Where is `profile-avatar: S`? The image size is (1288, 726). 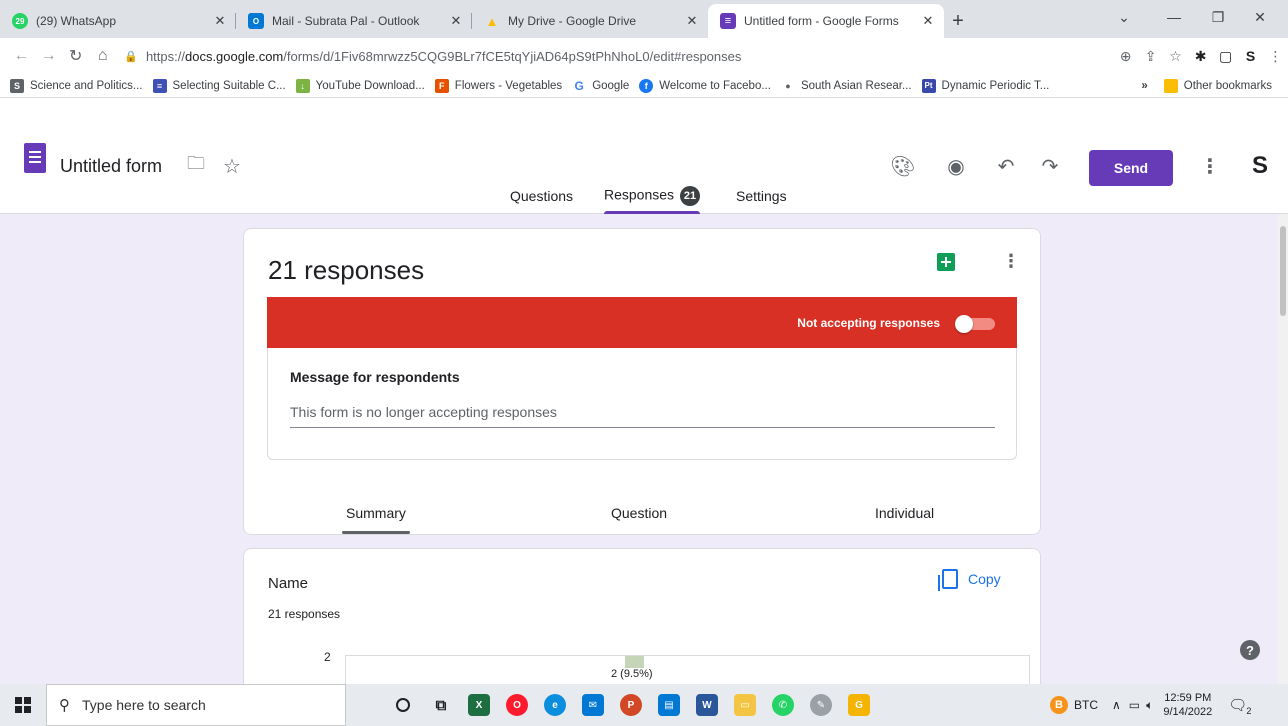 profile-avatar: S is located at coordinates (1250, 56).